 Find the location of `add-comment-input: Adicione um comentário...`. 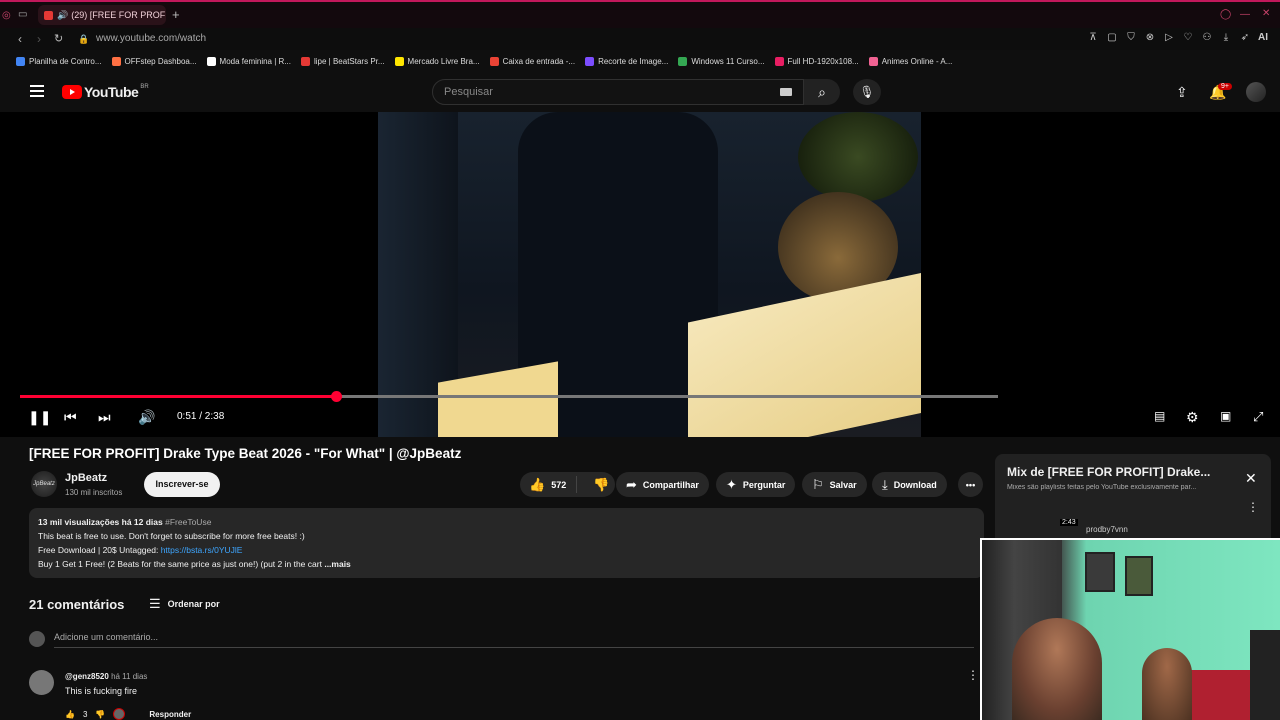

add-comment-input: Adicione um comentário... is located at coordinates (106, 637).